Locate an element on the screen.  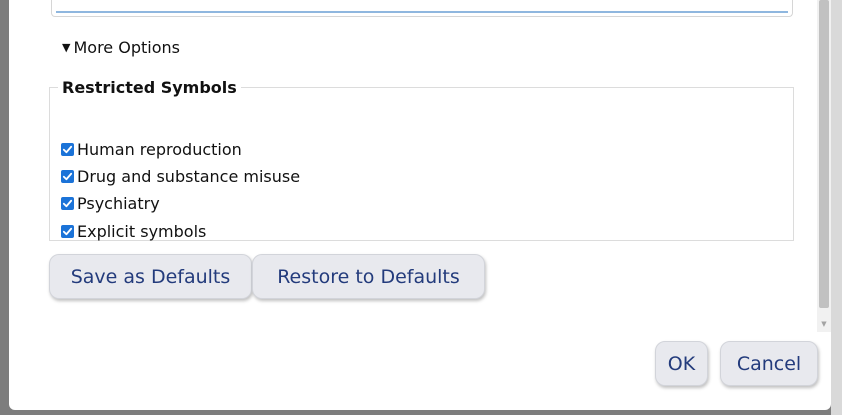
option-label: Drug and substance misuse is located at coordinates (189, 176).